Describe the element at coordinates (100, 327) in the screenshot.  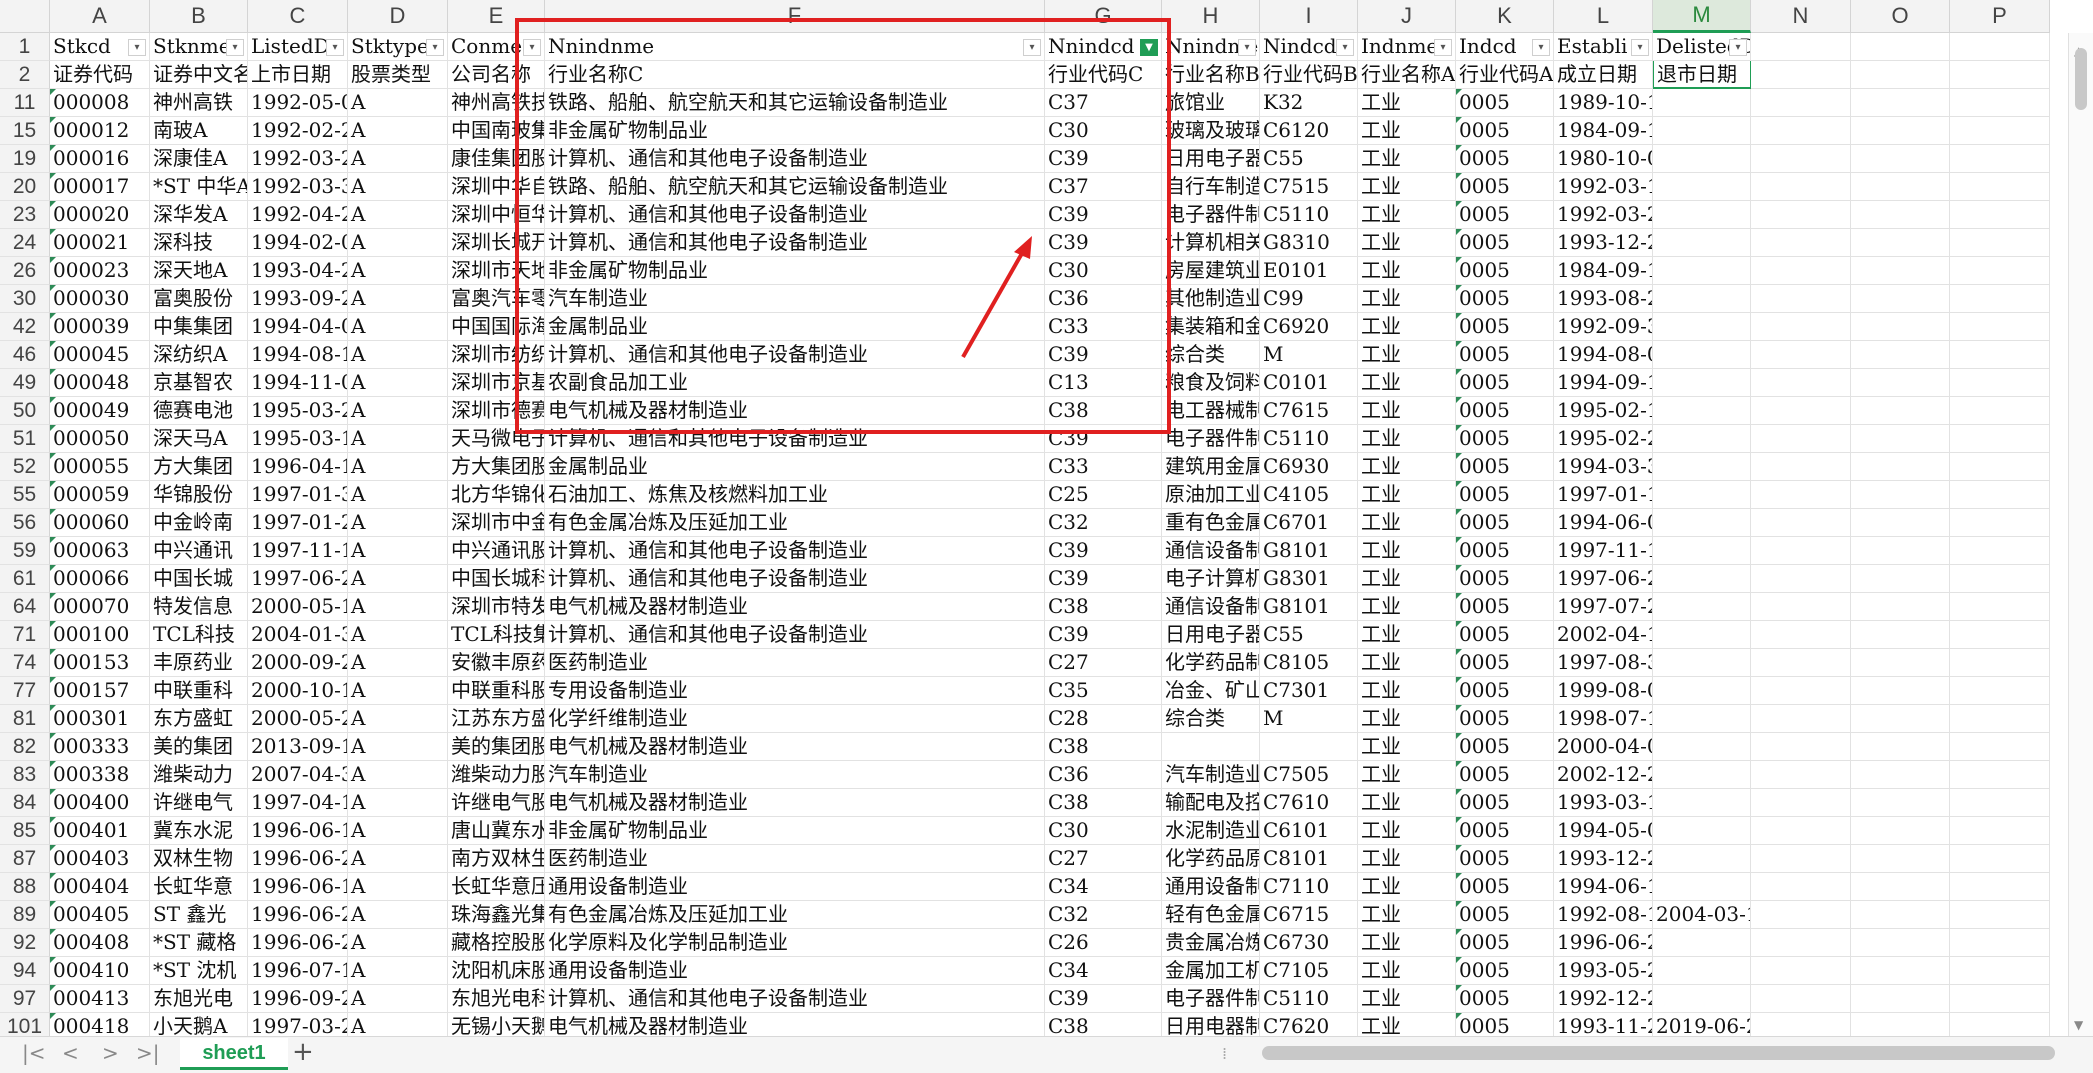
I see `table-cell: 000039` at that location.